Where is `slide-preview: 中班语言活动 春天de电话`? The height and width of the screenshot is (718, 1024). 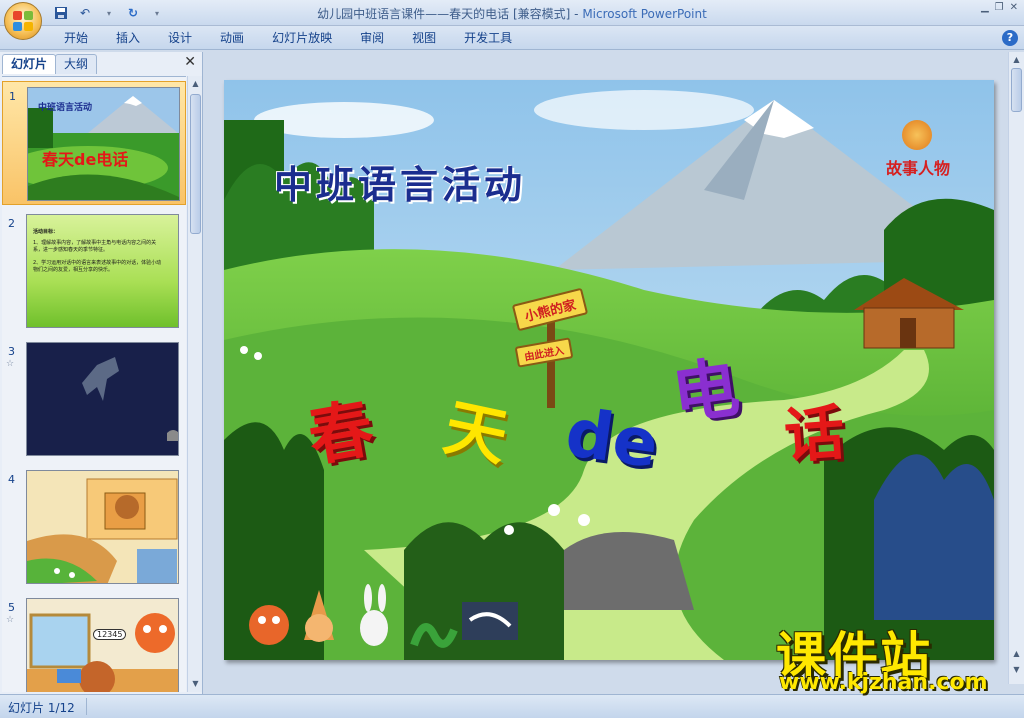
slide-preview: 中班语言活动 春天de电话 is located at coordinates (103, 144).